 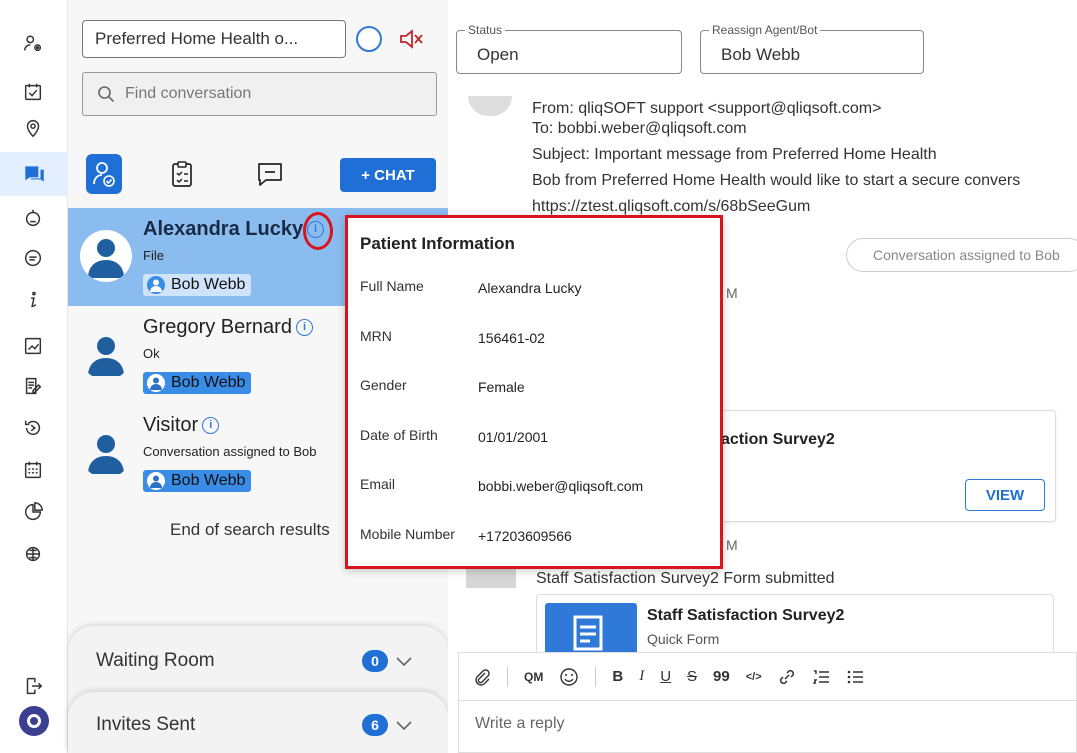 I want to click on conversation-name: Alexandra Lucky i, so click(x=234, y=229).